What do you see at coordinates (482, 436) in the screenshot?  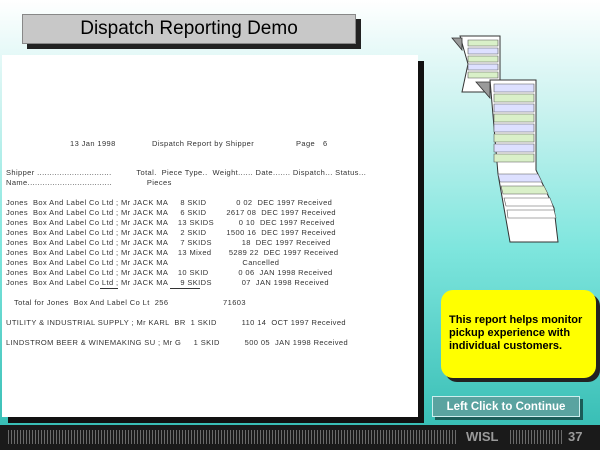 I see `footer-label: WISL` at bounding box center [482, 436].